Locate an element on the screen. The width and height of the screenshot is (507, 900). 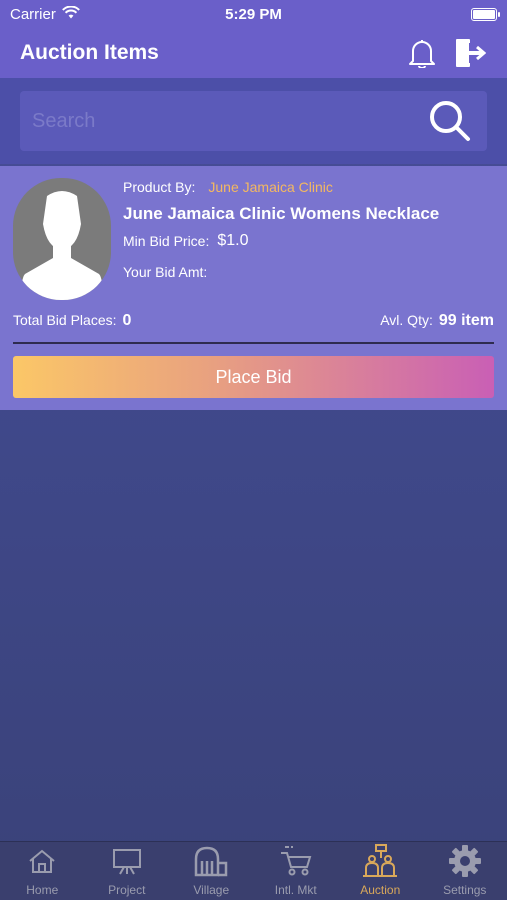
min-bid-row: Min Bid Price: $1.0 is located at coordinates (310, 241).